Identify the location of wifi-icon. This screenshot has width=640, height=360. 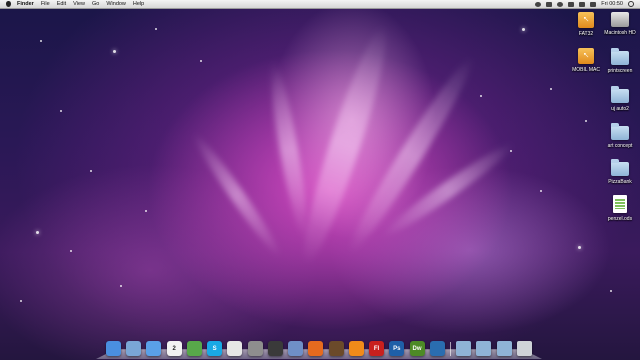
(560, 4).